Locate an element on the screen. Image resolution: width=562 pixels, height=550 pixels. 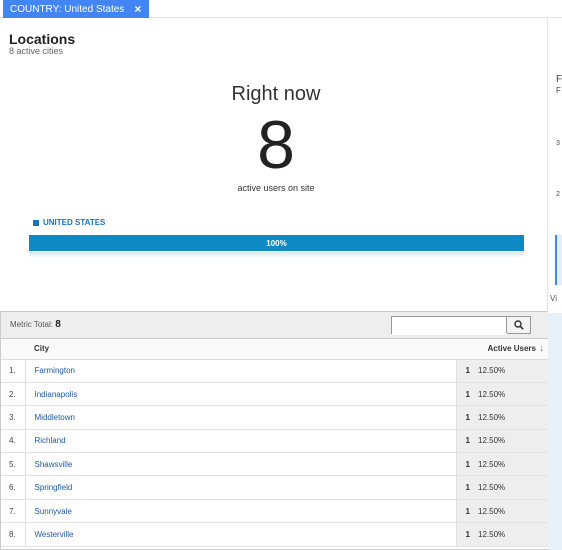
metric-total-row: Metric Total: 8 is located at coordinates (274, 325).